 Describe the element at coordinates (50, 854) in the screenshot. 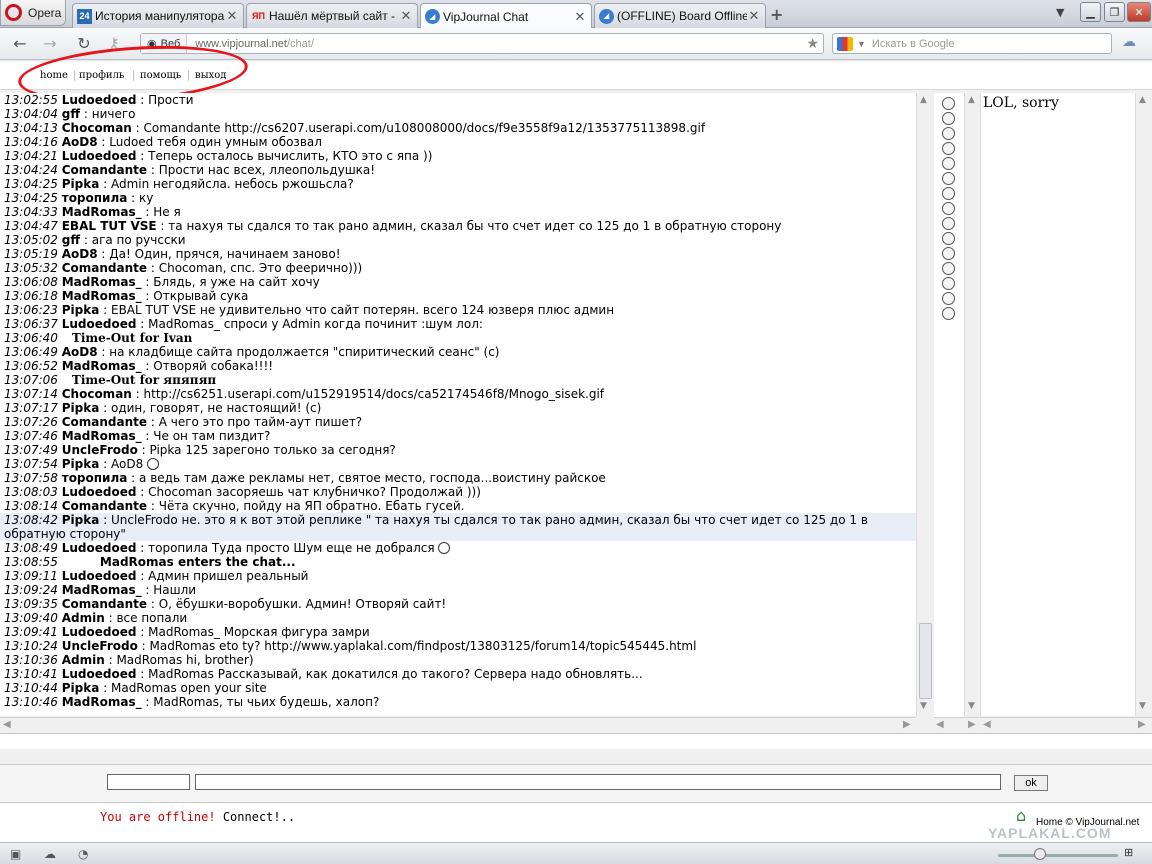

I see `turbo-icon: ☁` at that location.